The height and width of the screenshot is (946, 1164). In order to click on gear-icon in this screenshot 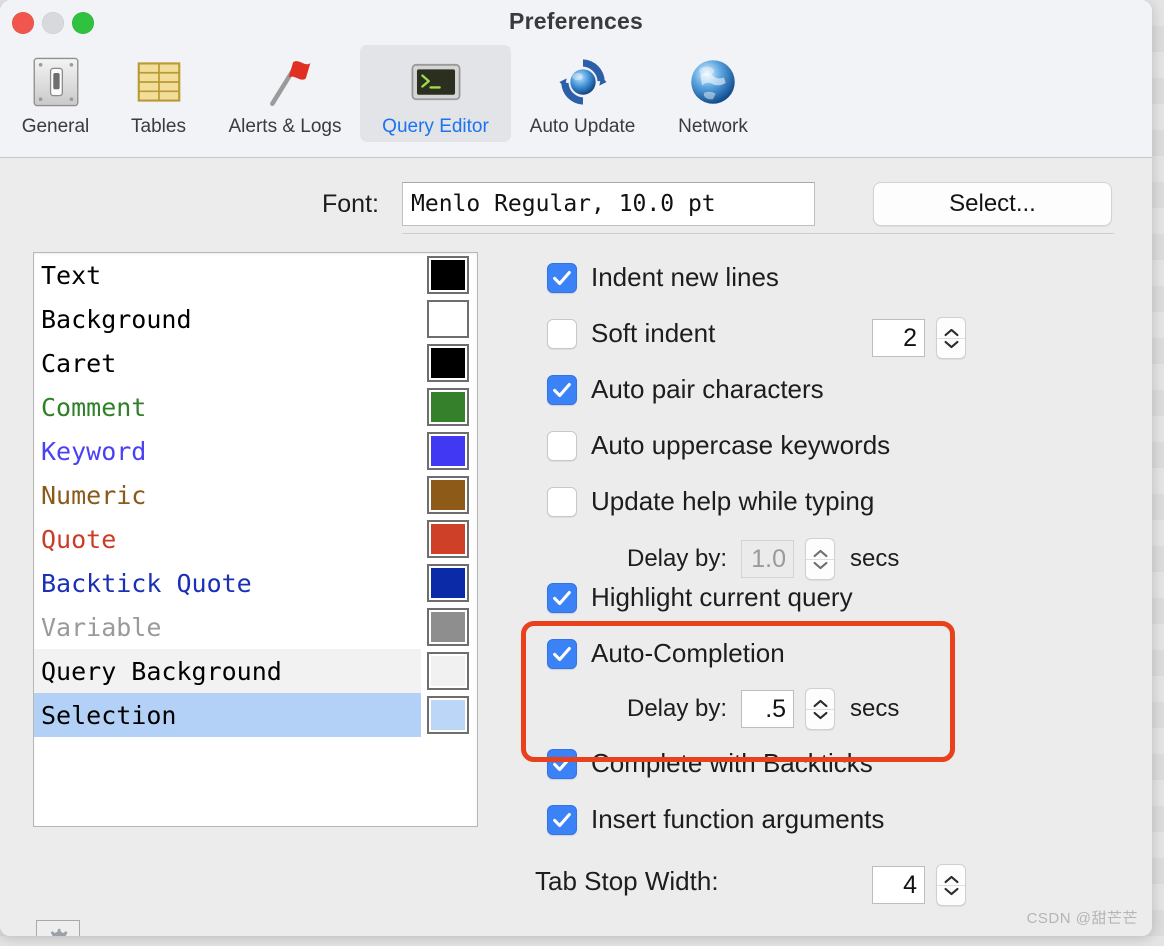, I will do `click(59, 932)`.